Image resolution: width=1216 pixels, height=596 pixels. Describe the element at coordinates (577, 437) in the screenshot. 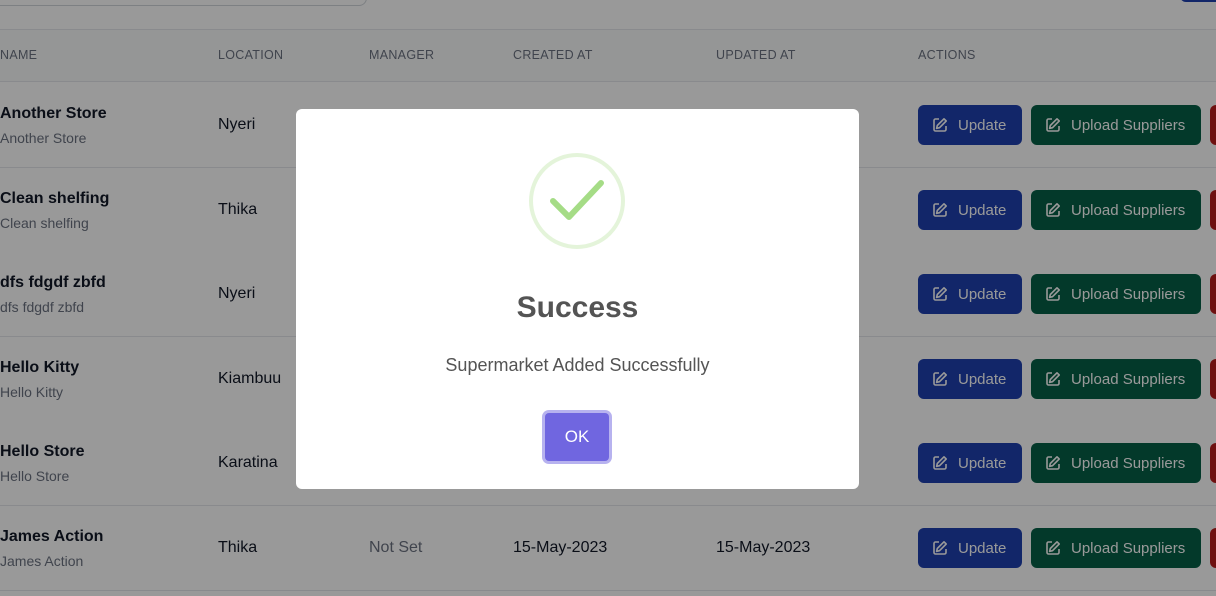

I see `ok-button: OK` at that location.